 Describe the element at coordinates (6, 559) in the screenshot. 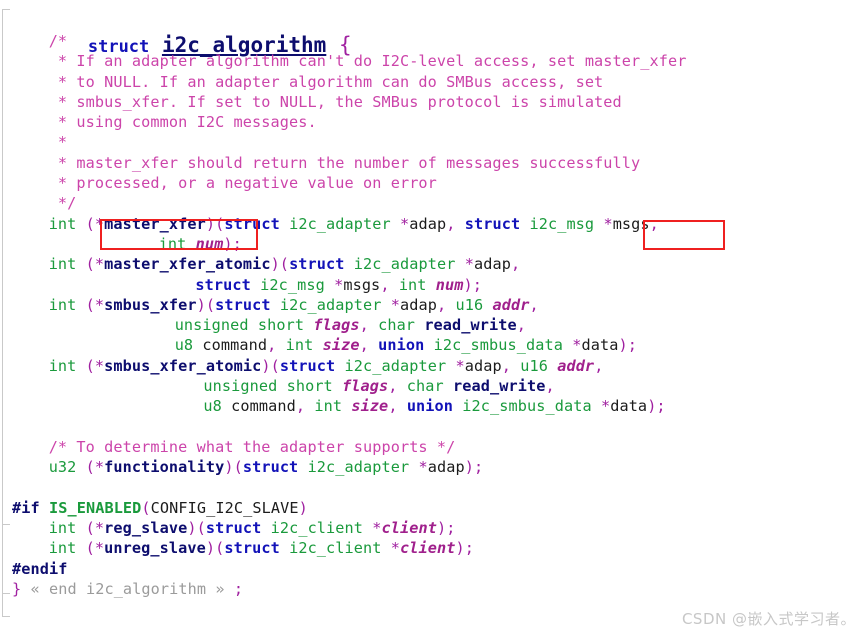

I see `code-fold-rail-ifdef` at that location.